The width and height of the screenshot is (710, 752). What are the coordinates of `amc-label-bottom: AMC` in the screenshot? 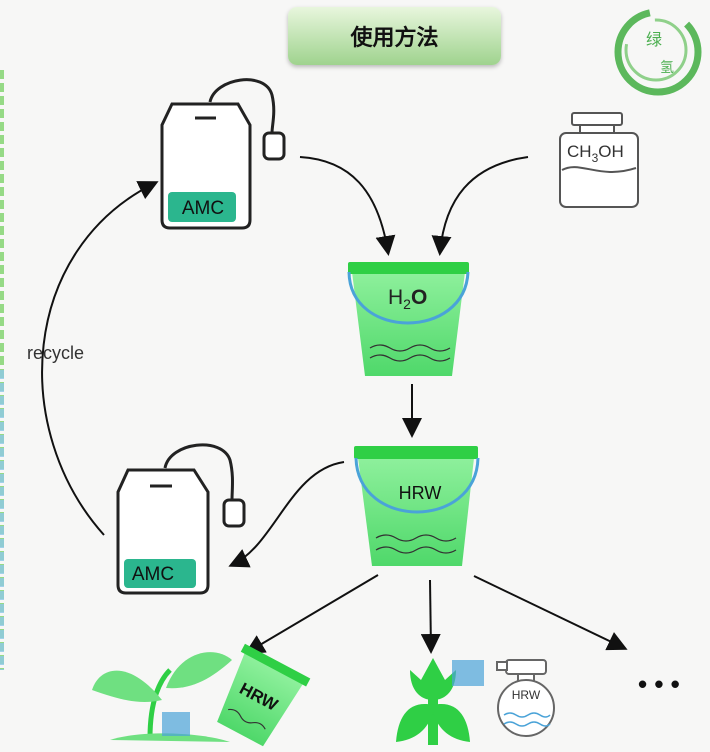 It's located at (153, 574).